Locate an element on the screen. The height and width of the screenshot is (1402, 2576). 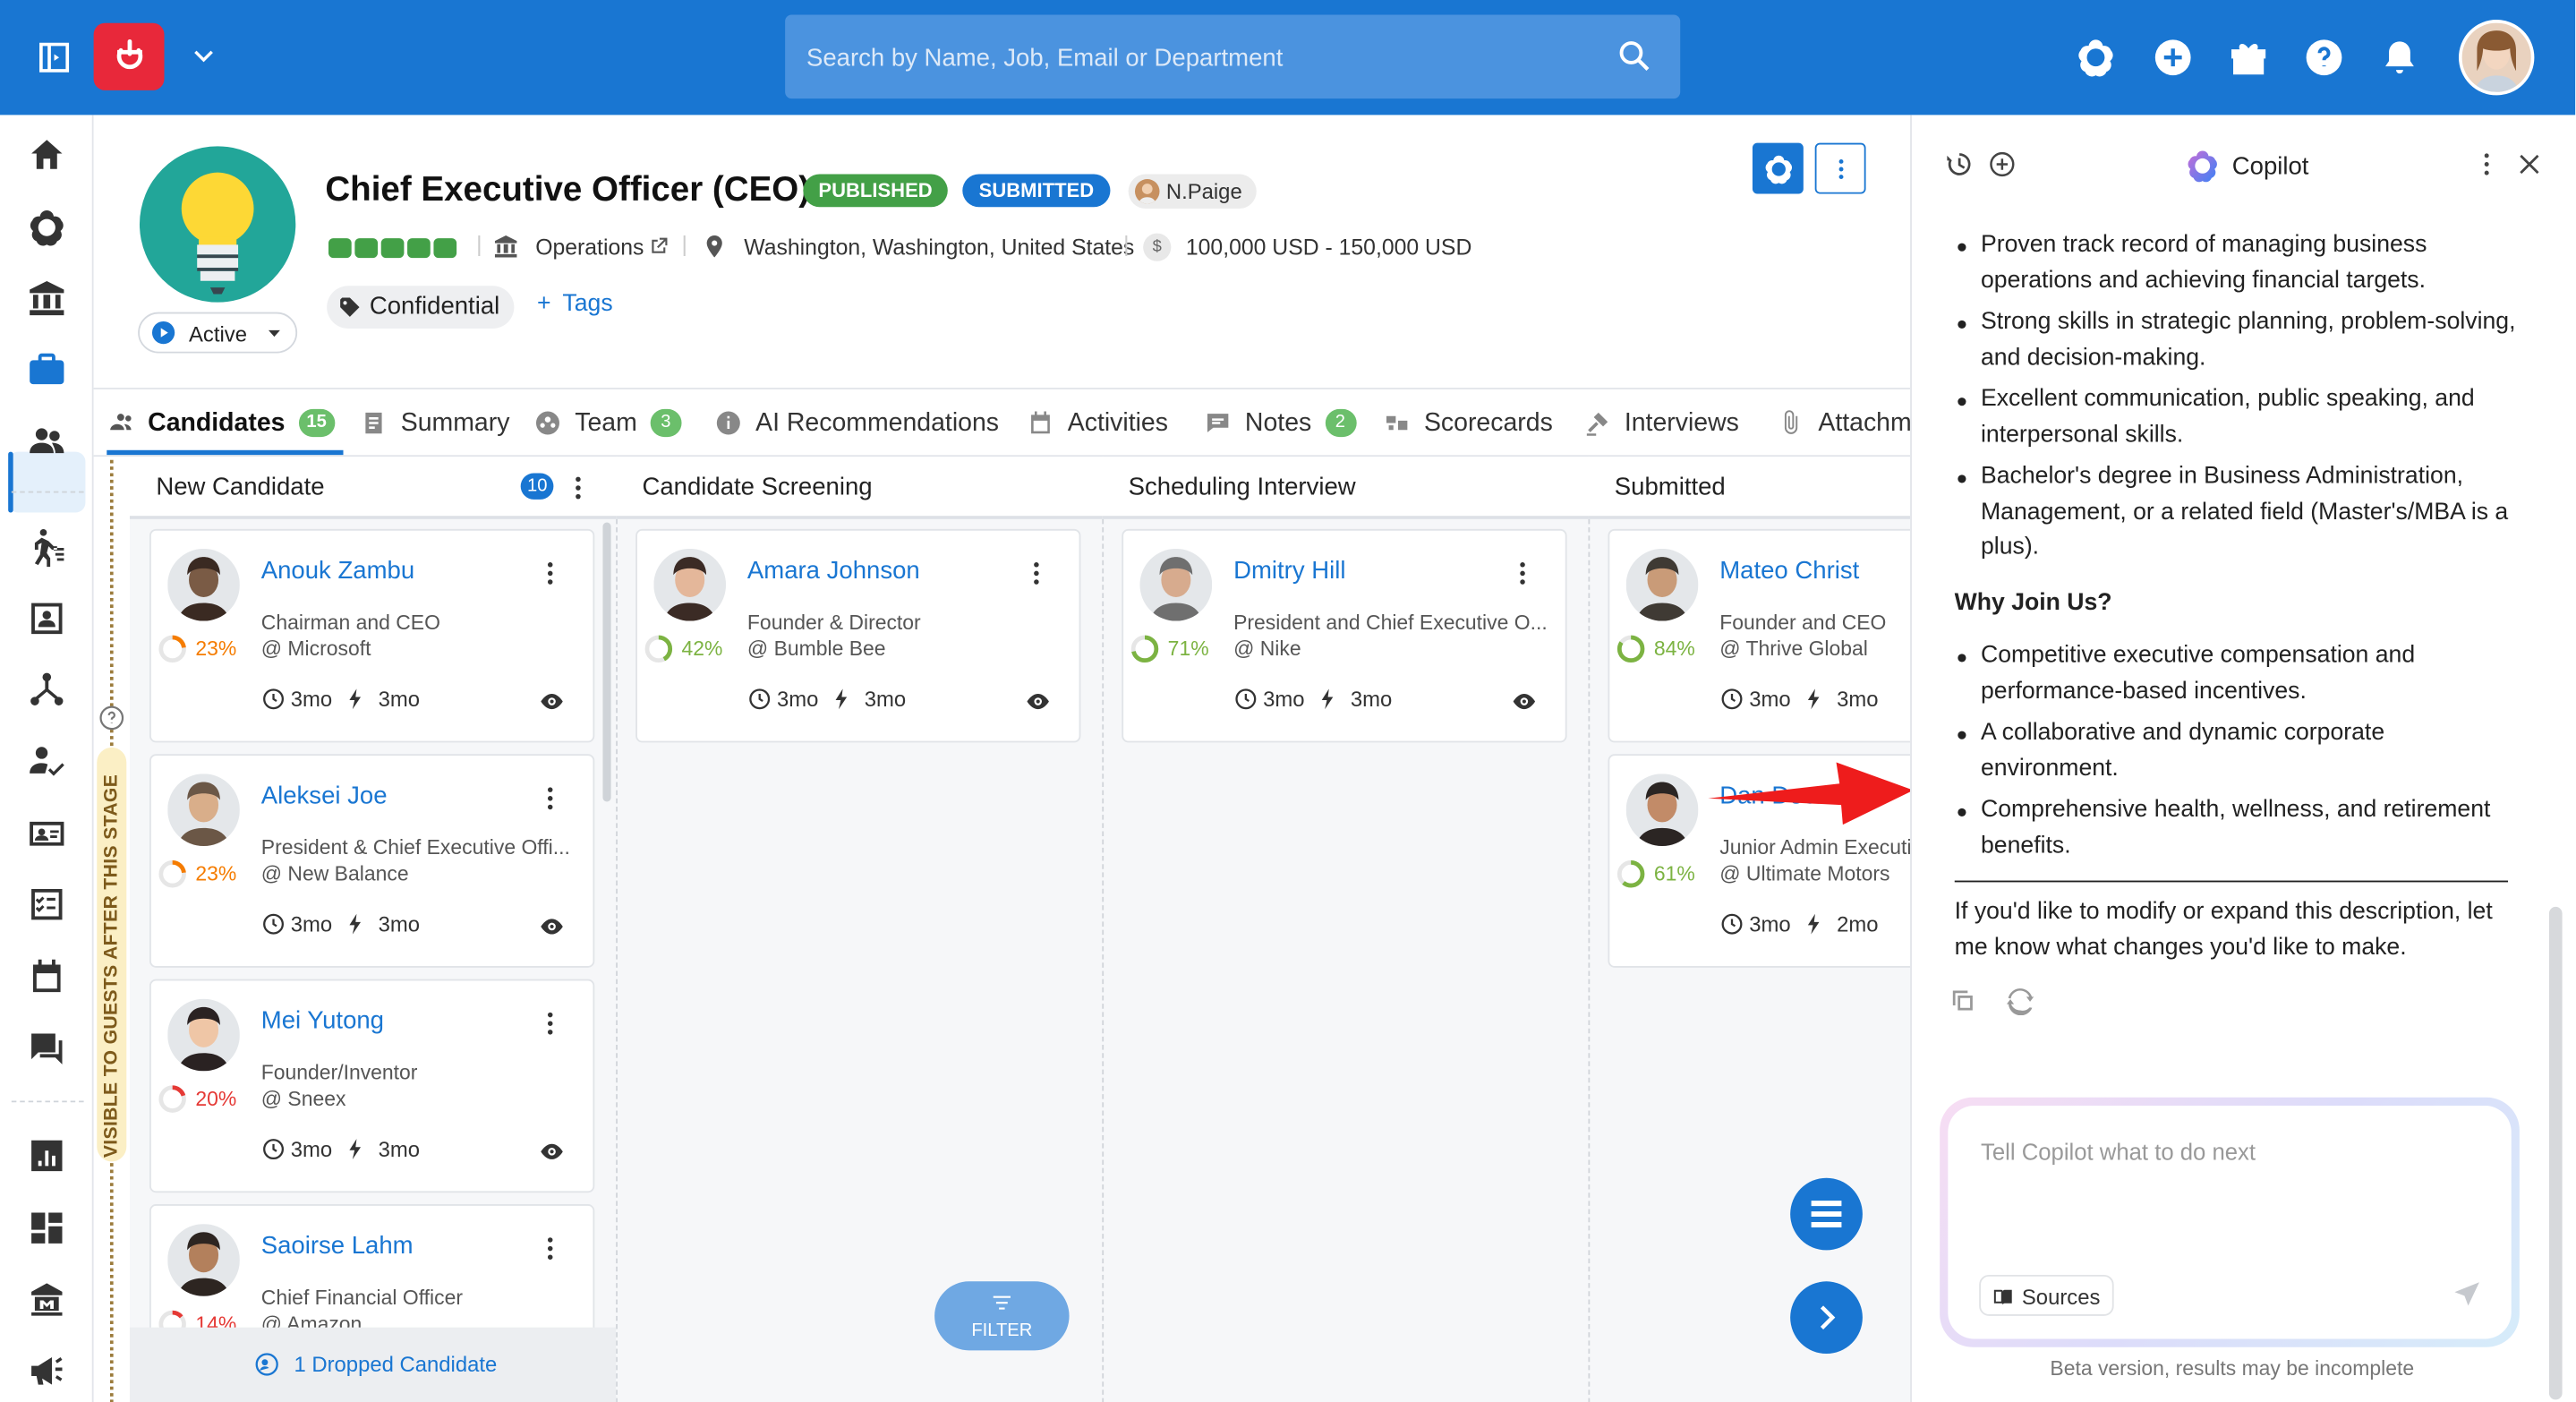
id-card-icon is located at coordinates (46, 833).